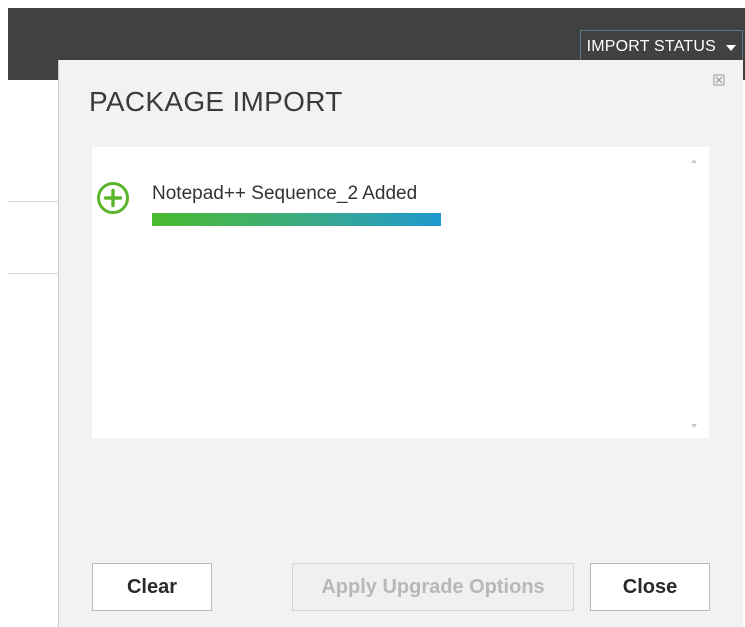 Image resolution: width=745 pixels, height=627 pixels. What do you see at coordinates (694, 161) in the screenshot?
I see `scroll-up-arrow-icon` at bounding box center [694, 161].